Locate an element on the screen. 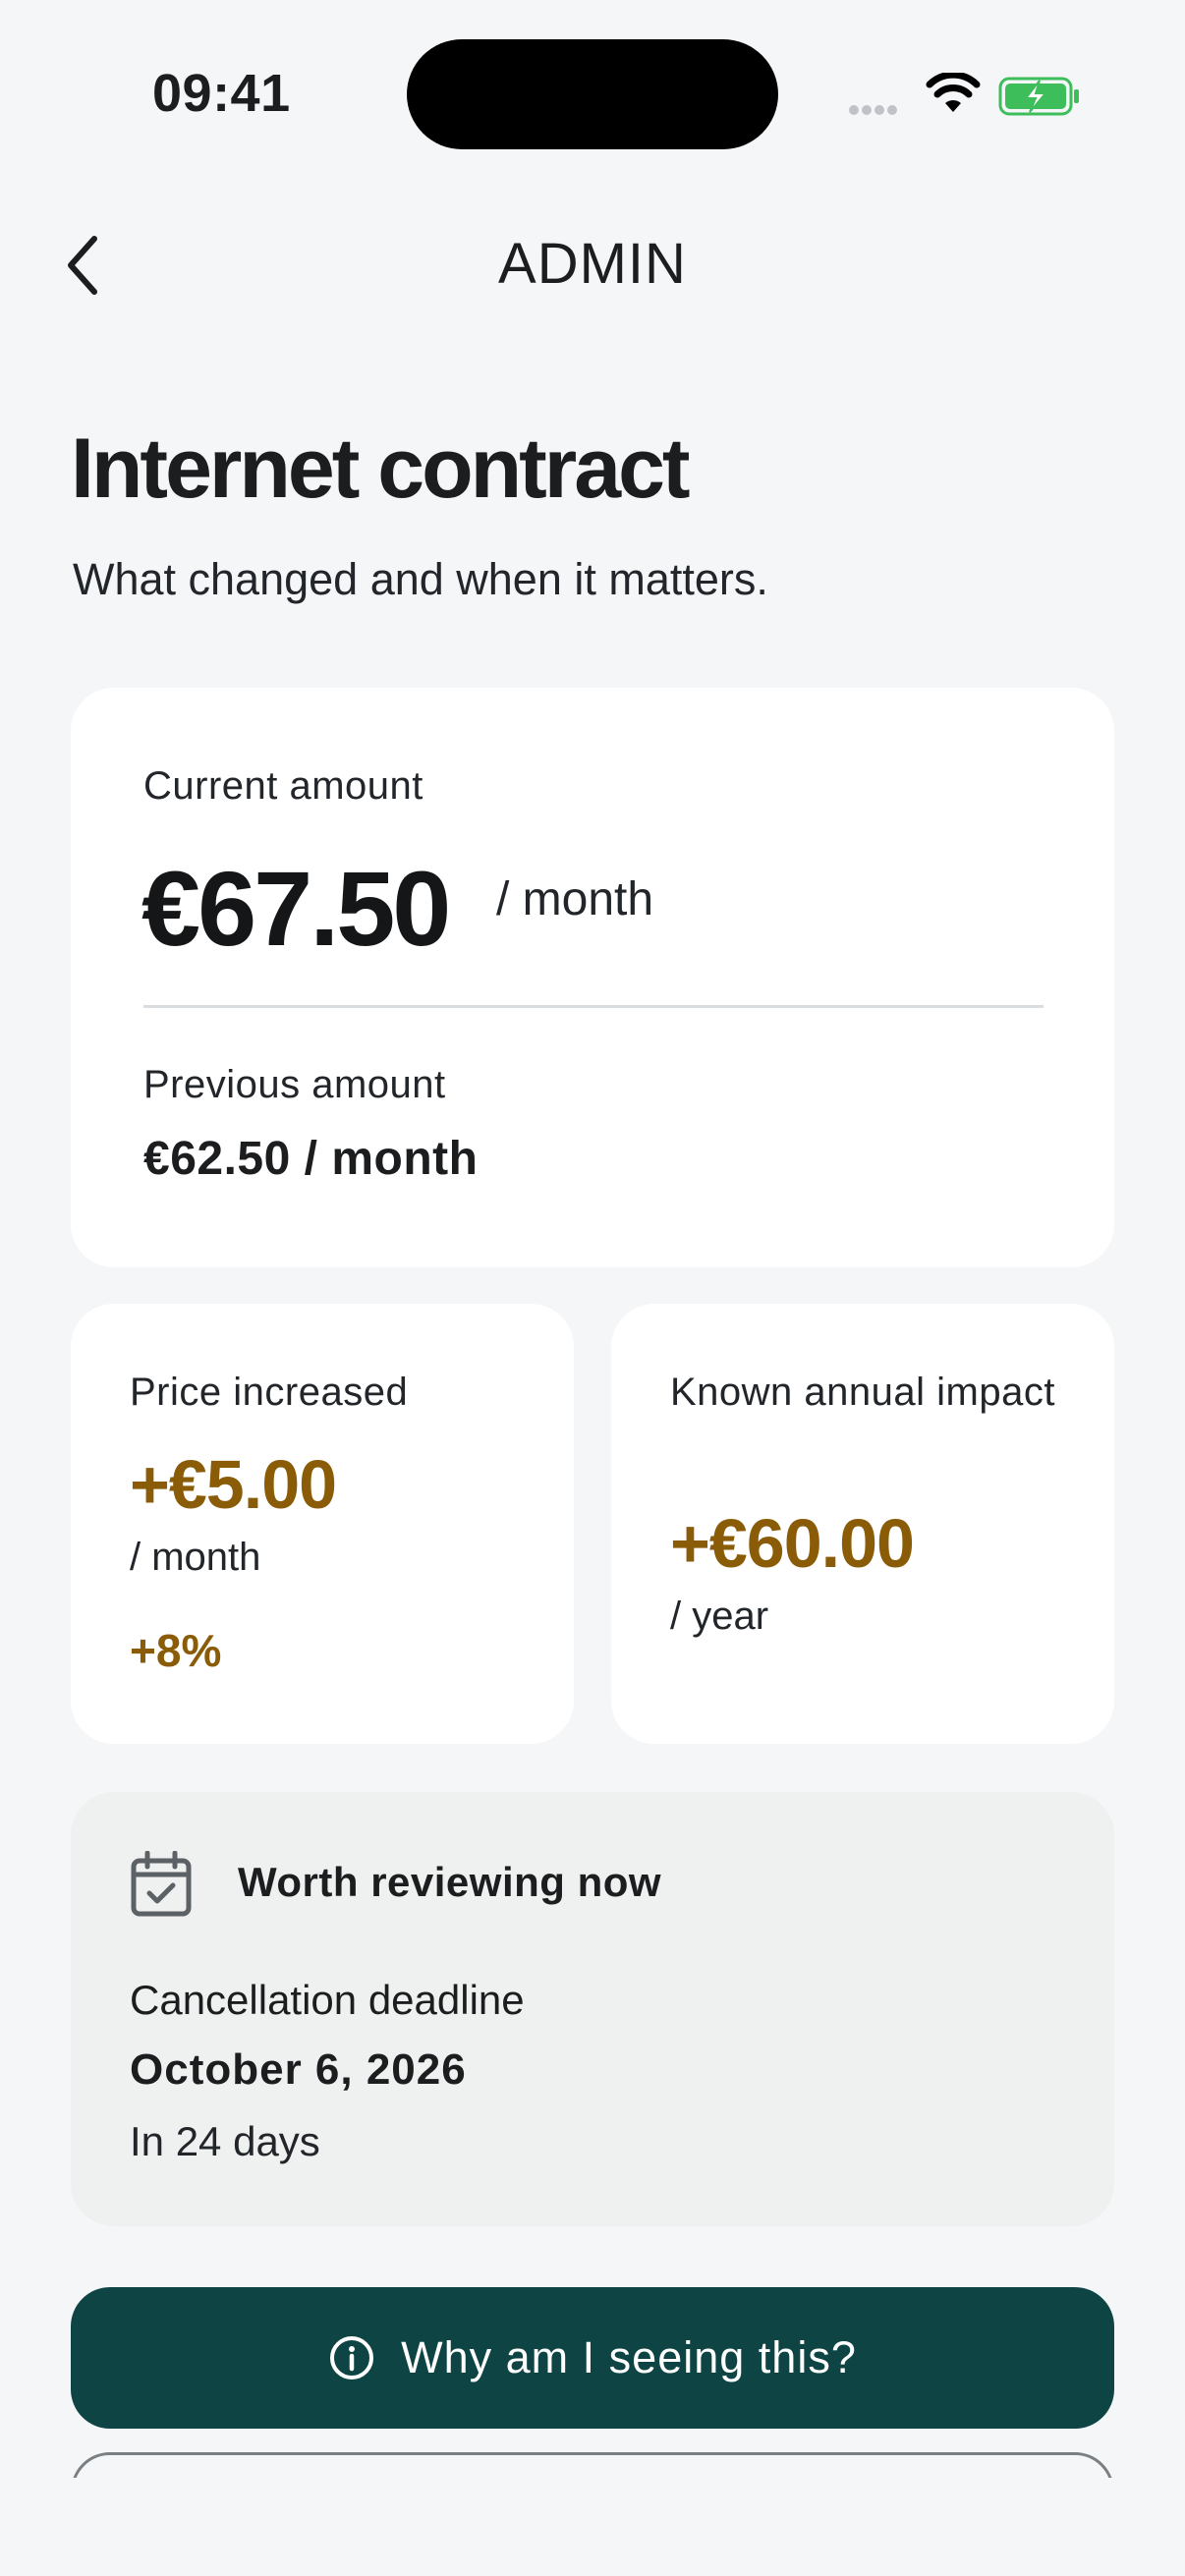 The image size is (1185, 2576). cellular-signal-icon is located at coordinates (875, 111).